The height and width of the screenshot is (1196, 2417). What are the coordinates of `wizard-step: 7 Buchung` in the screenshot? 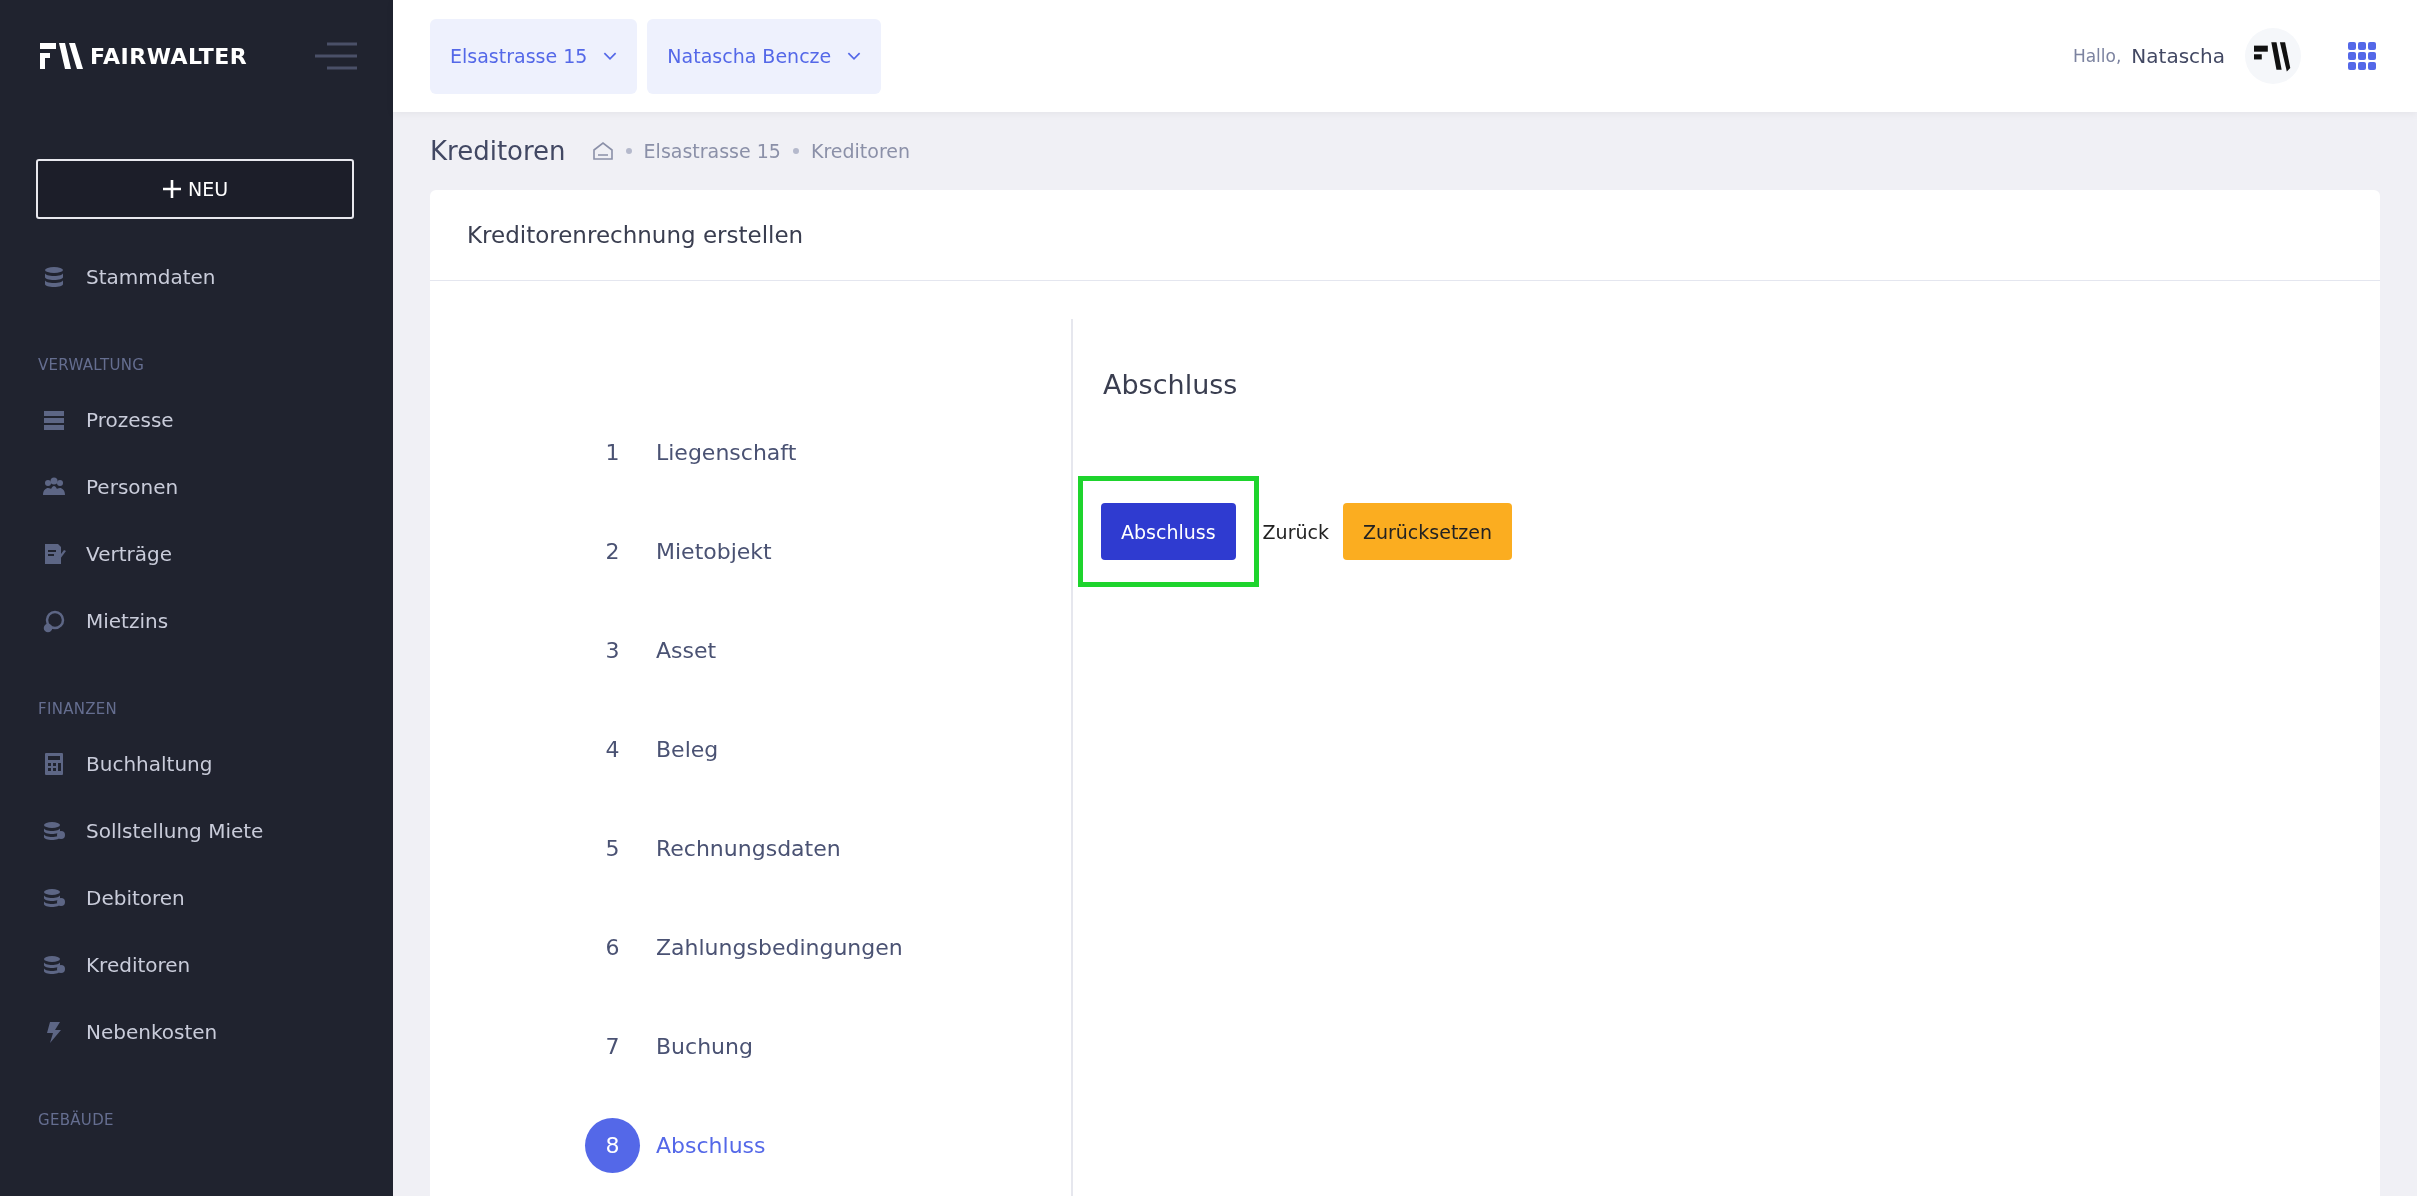 It's located at (828, 1046).